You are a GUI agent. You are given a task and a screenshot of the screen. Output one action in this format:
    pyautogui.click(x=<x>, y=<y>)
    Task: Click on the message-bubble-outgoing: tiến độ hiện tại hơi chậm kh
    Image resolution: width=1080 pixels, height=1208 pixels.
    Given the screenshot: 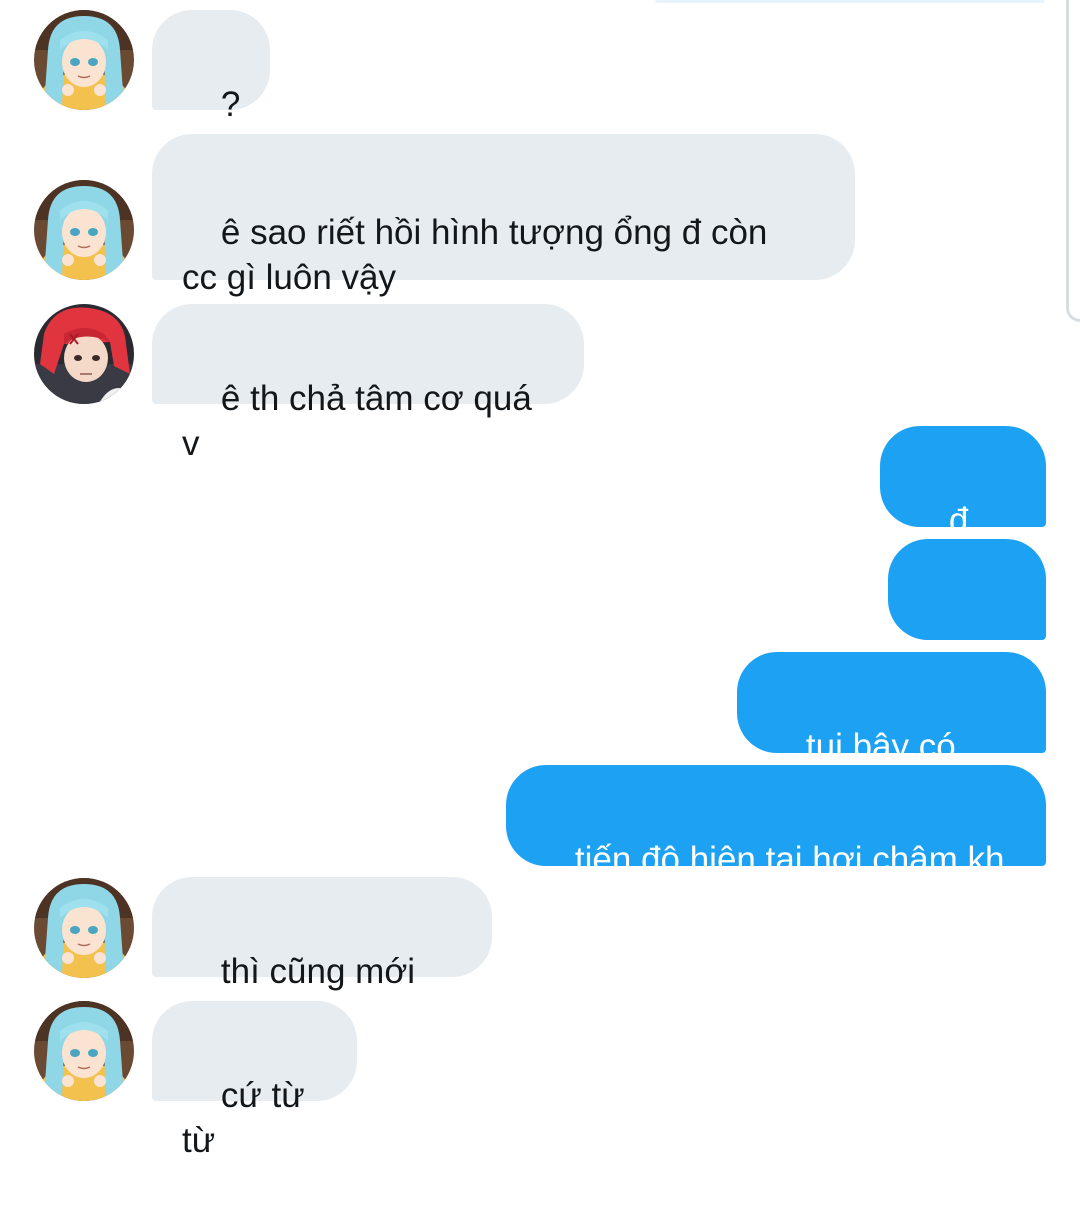 What is the action you would take?
    pyautogui.click(x=776, y=822)
    